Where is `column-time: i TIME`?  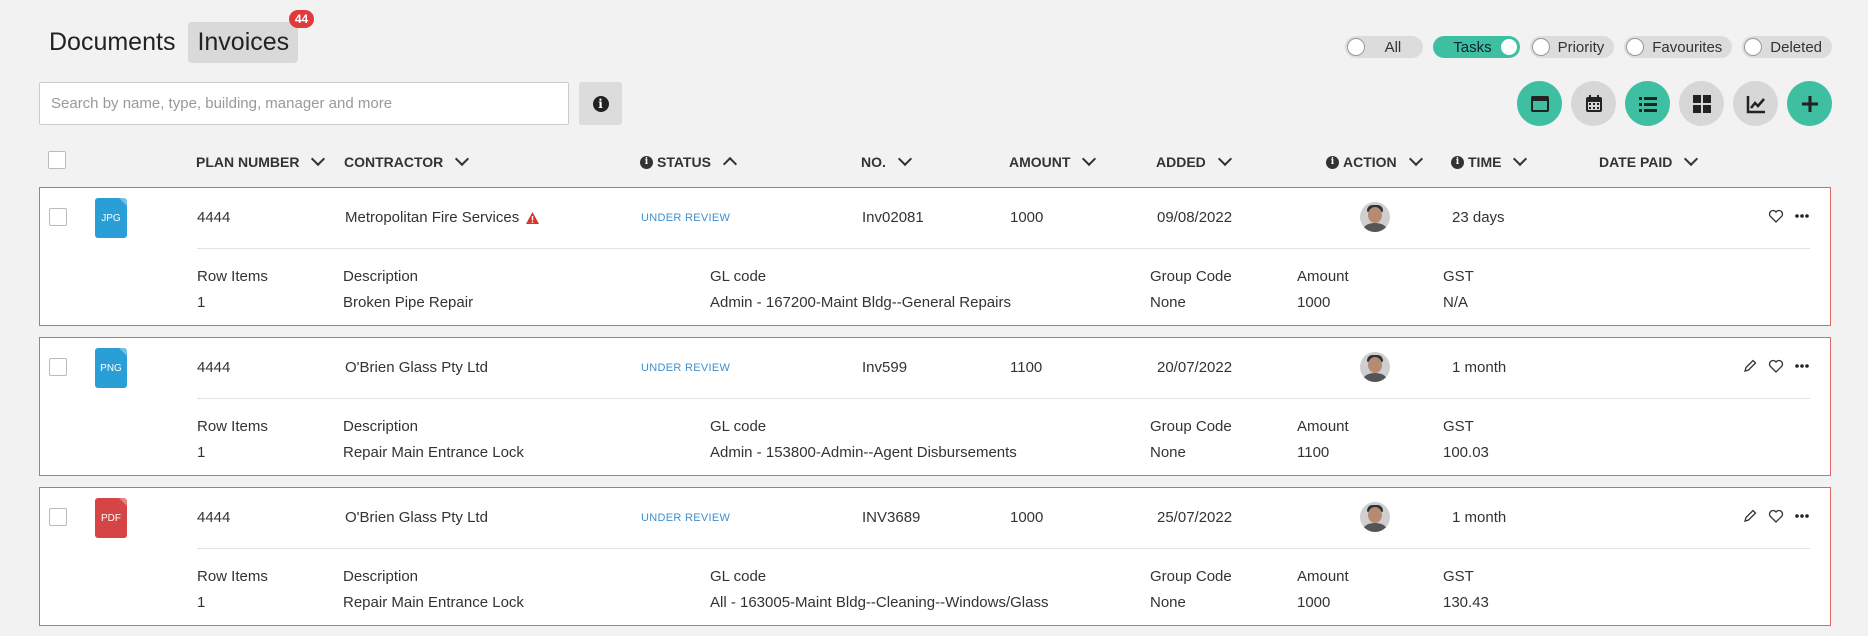
column-time: i TIME is located at coordinates (1489, 160).